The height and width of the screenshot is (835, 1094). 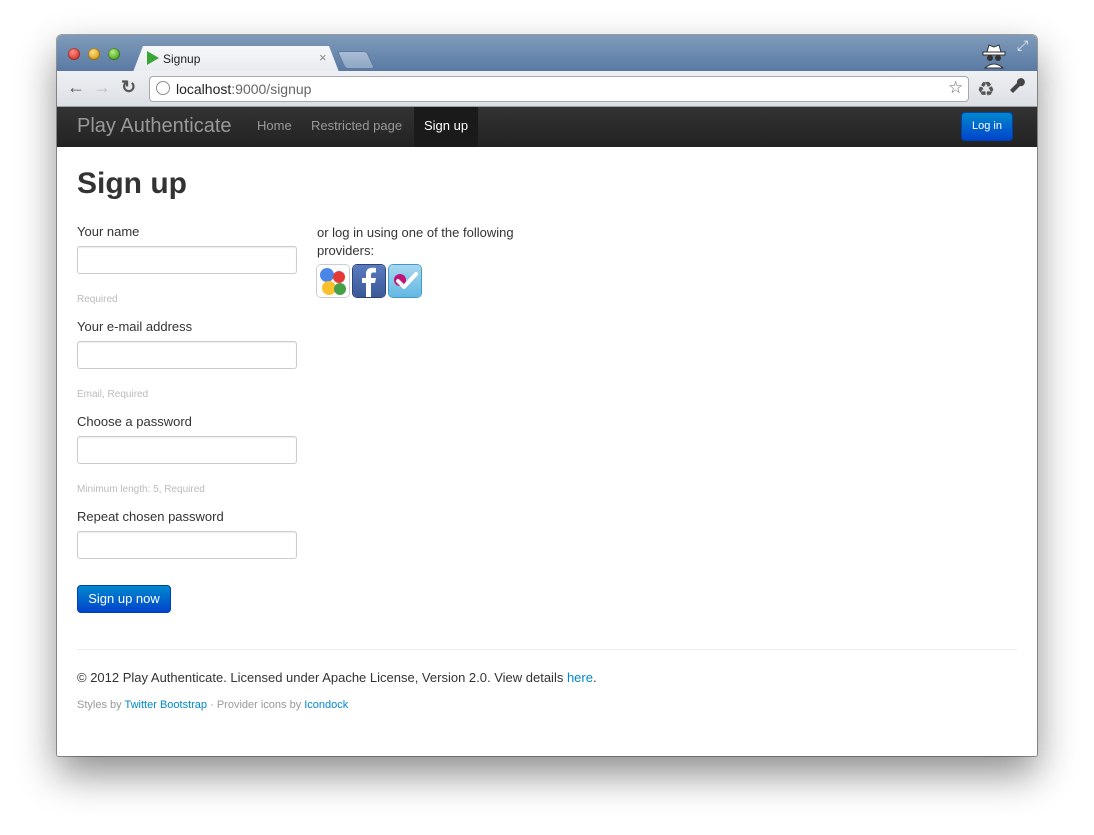 I want to click on back-arrow-icon: ←, so click(x=76, y=87).